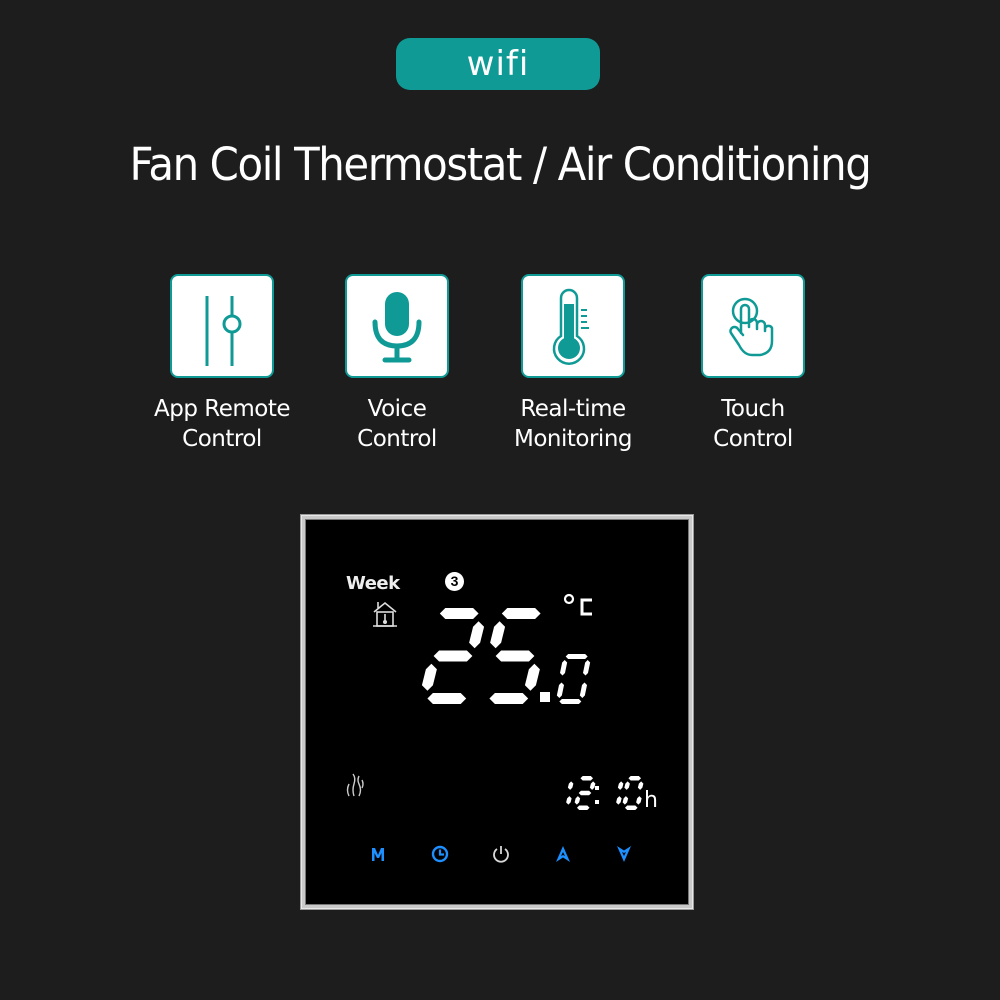  What do you see at coordinates (355, 785) in the screenshot?
I see `heating-flame-icon` at bounding box center [355, 785].